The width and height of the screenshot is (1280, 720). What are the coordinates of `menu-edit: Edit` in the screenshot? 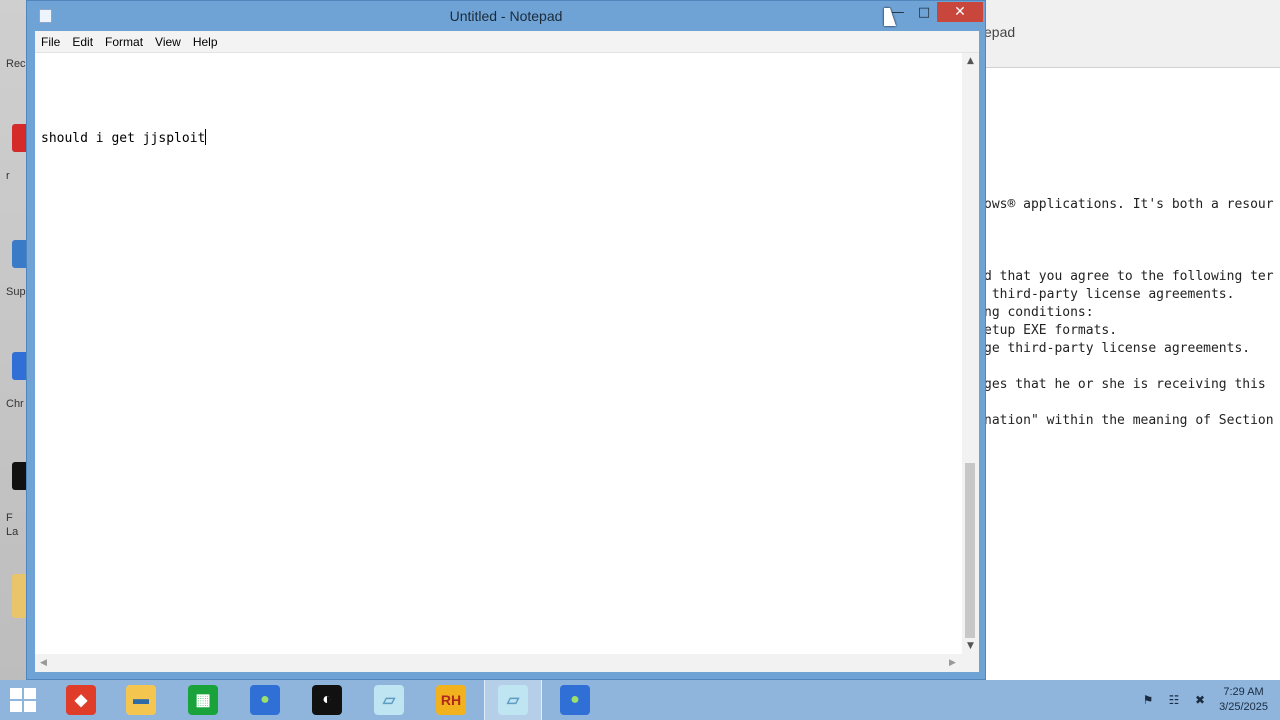 It's located at (82, 42).